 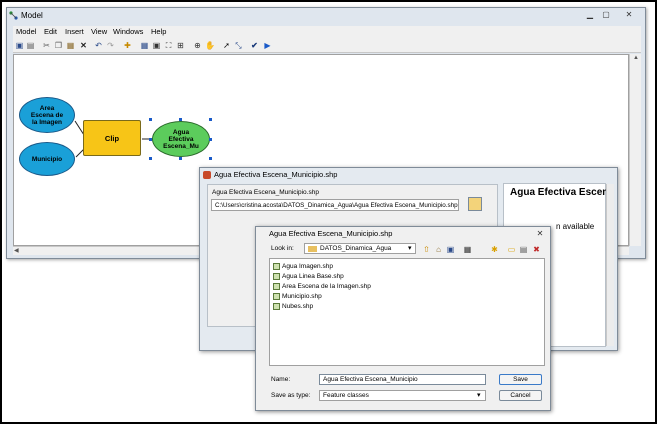 What do you see at coordinates (610, 265) in the screenshot?
I see `help-scrollbar` at bounding box center [610, 265].